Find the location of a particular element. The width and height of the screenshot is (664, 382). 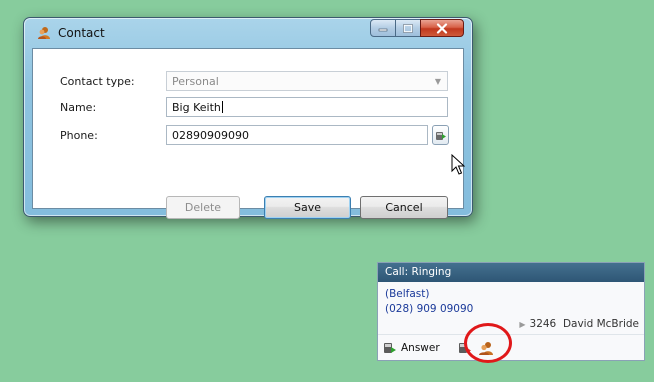

contact-type-select: Personal ▼ is located at coordinates (307, 81).